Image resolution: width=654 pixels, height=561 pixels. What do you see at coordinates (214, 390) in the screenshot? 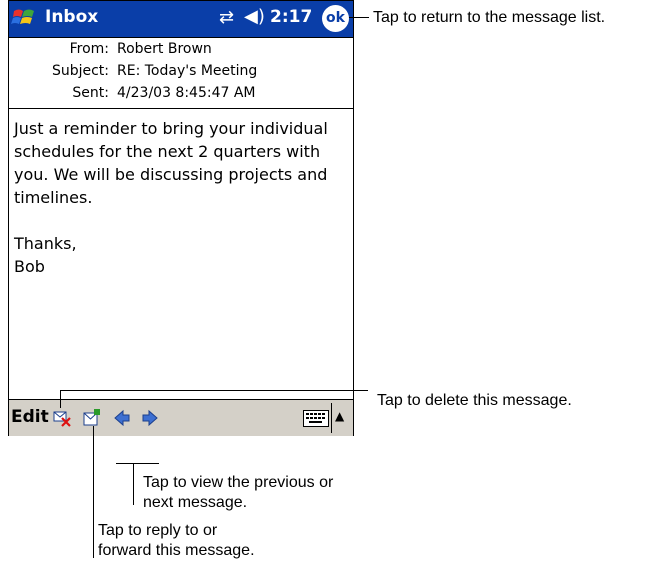
I see `callout-line-delete-h` at bounding box center [214, 390].